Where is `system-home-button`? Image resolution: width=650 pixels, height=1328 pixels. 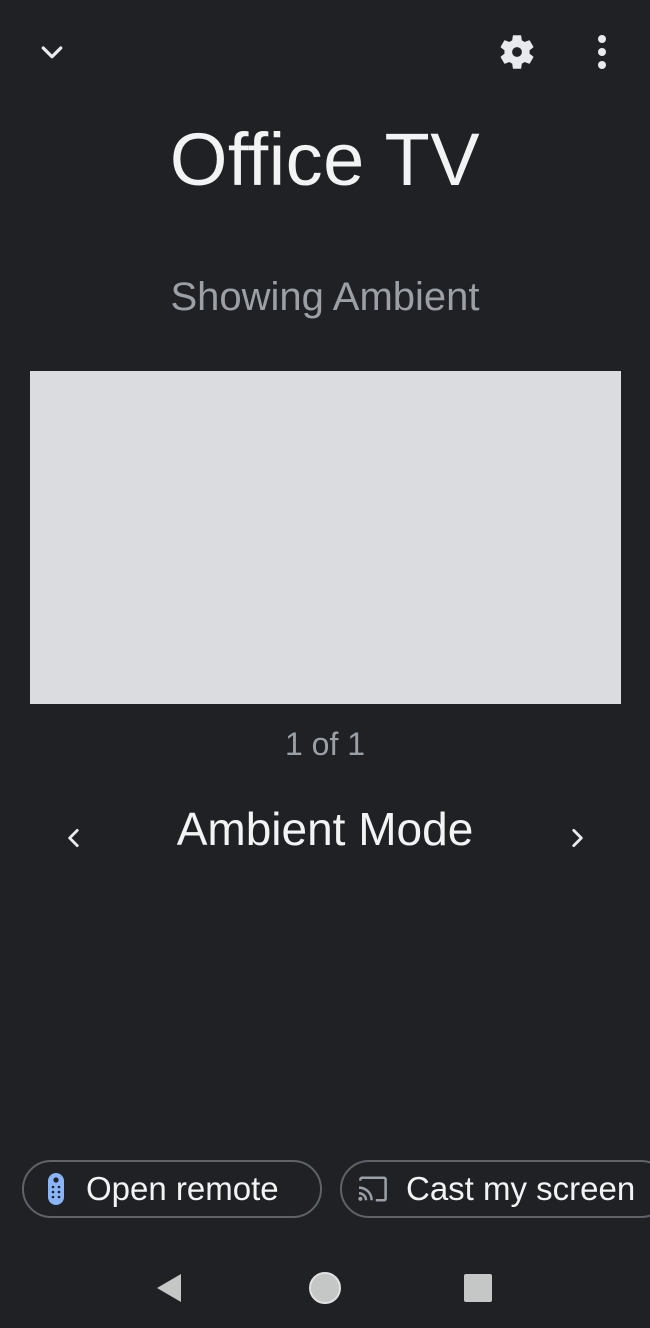
system-home-button is located at coordinates (325, 1288).